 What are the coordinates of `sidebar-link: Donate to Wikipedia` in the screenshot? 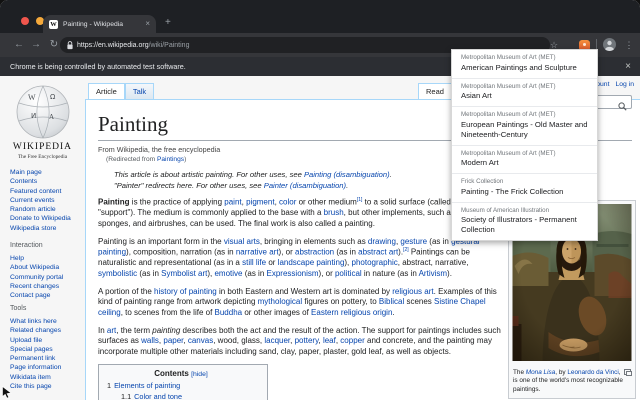 It's located at (40, 218).